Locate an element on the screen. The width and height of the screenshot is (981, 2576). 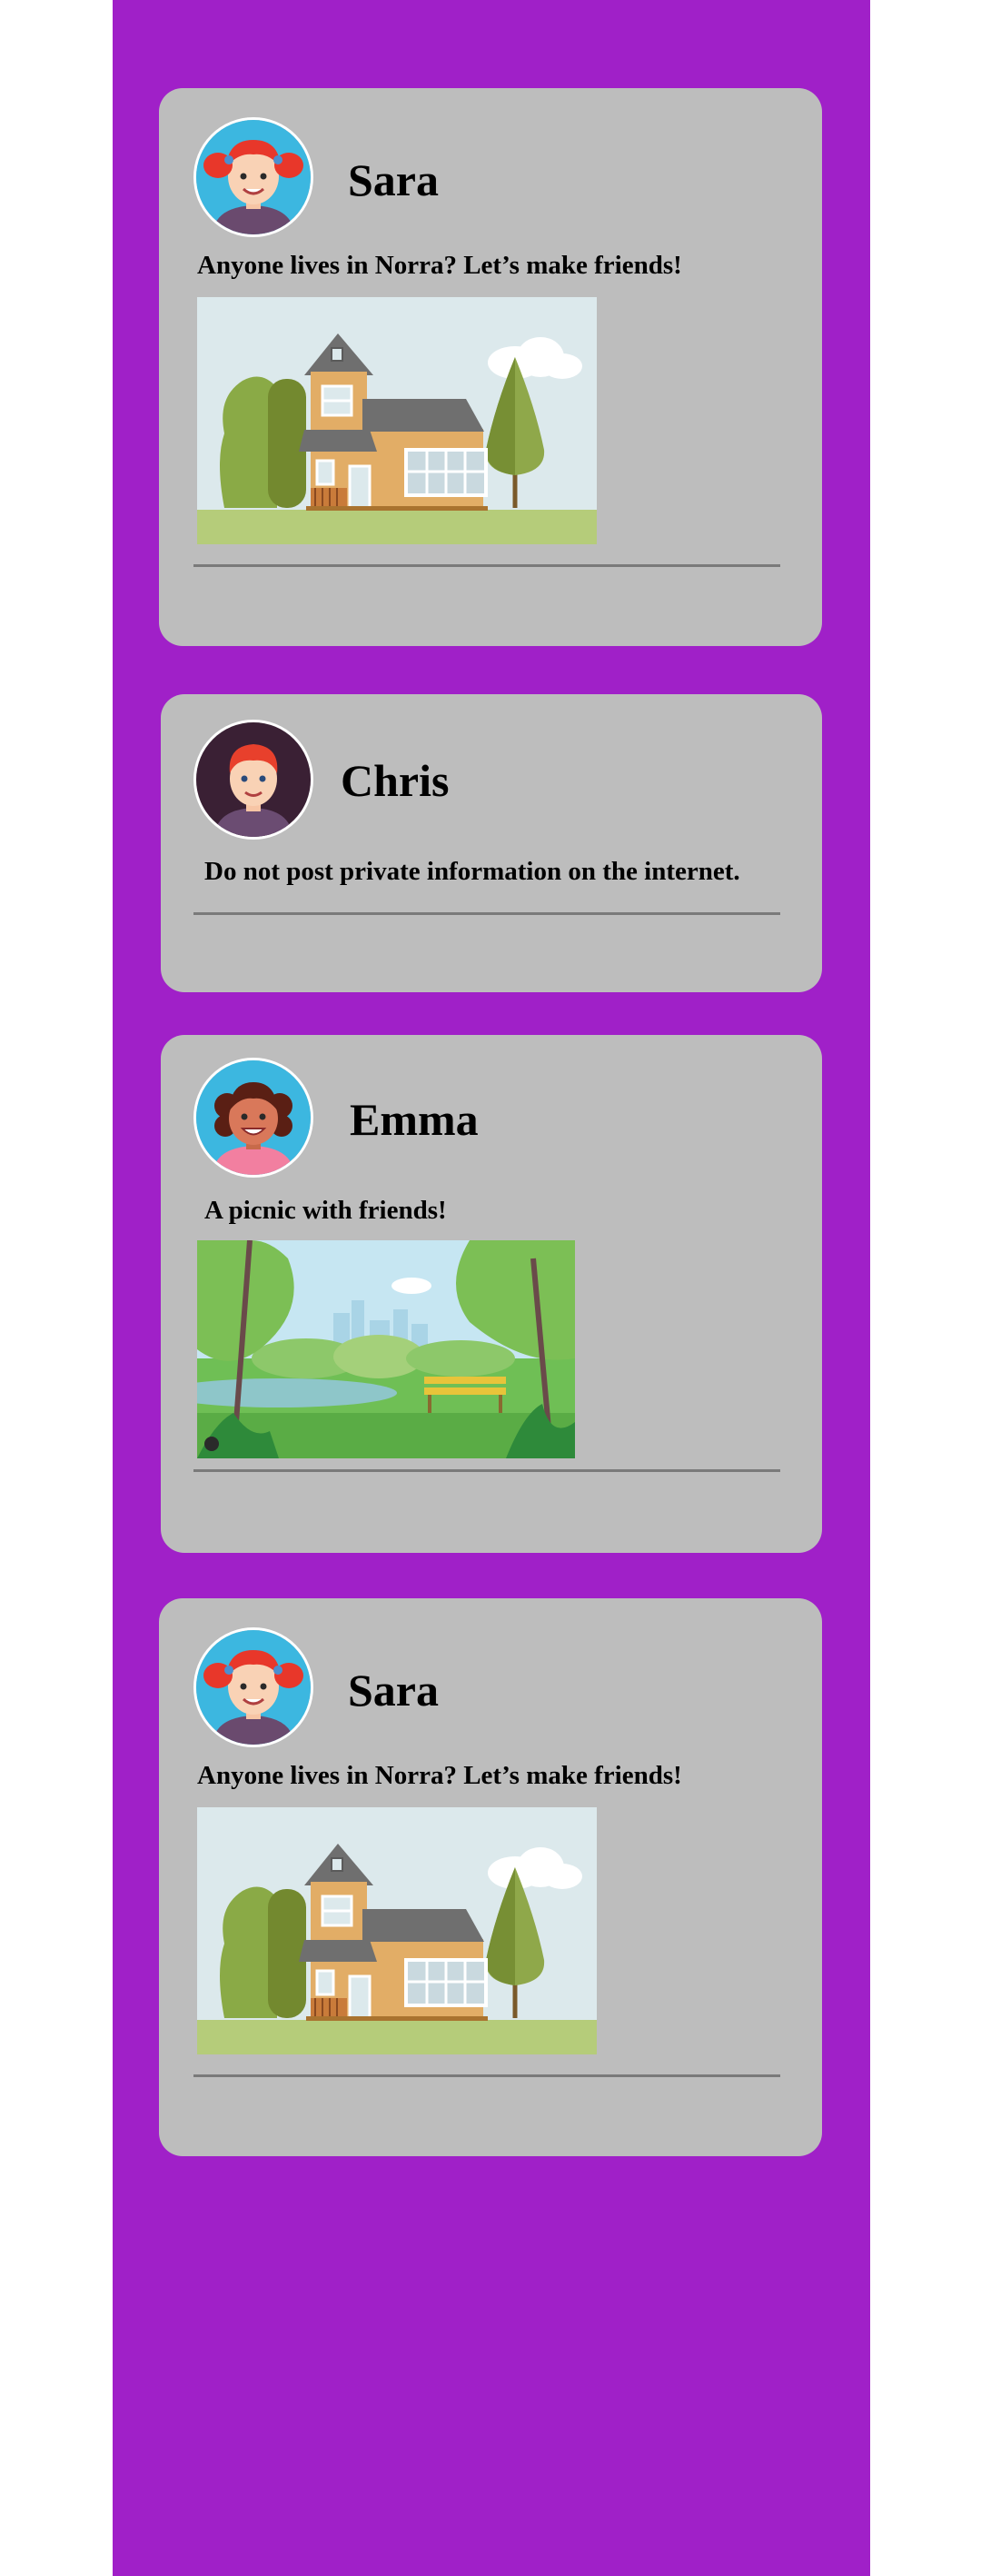
post-card: Emma A picnic with friends! is located at coordinates (491, 1294).